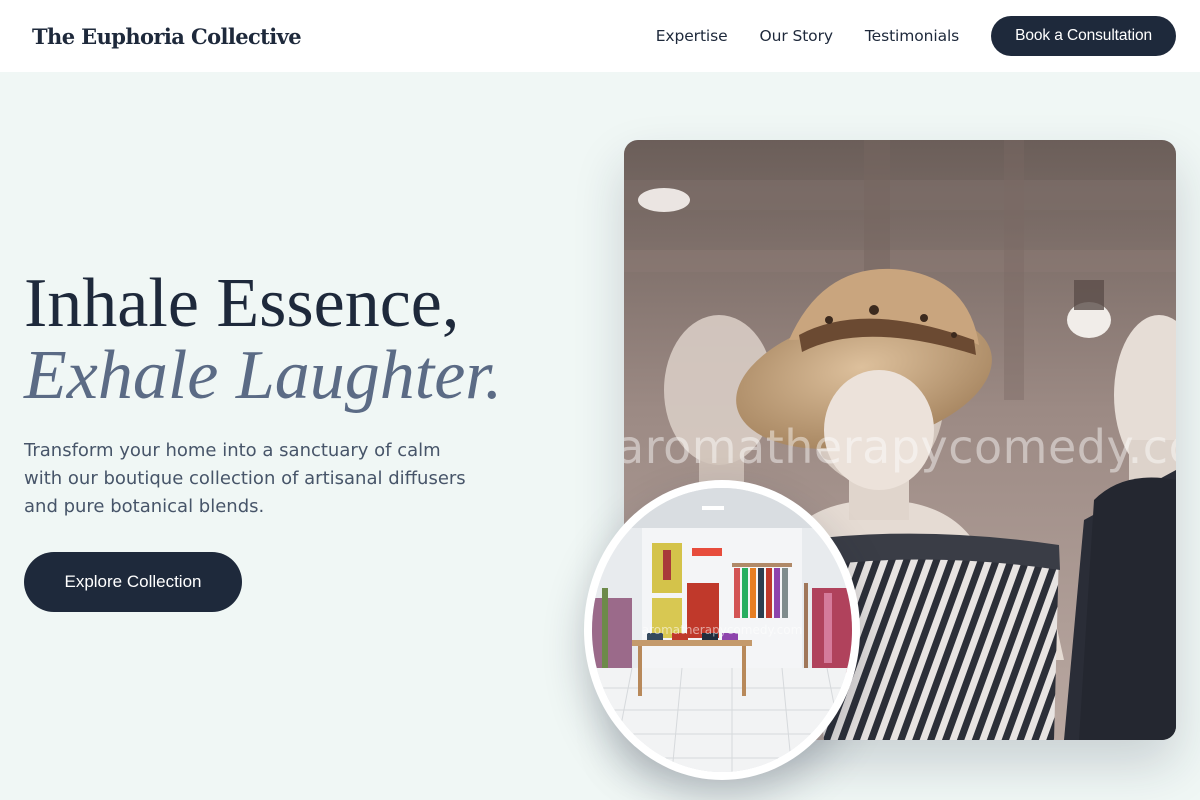 This screenshot has width=1200, height=800. What do you see at coordinates (1083, 36) in the screenshot?
I see `book-consultation-button: Book a Consultation` at bounding box center [1083, 36].